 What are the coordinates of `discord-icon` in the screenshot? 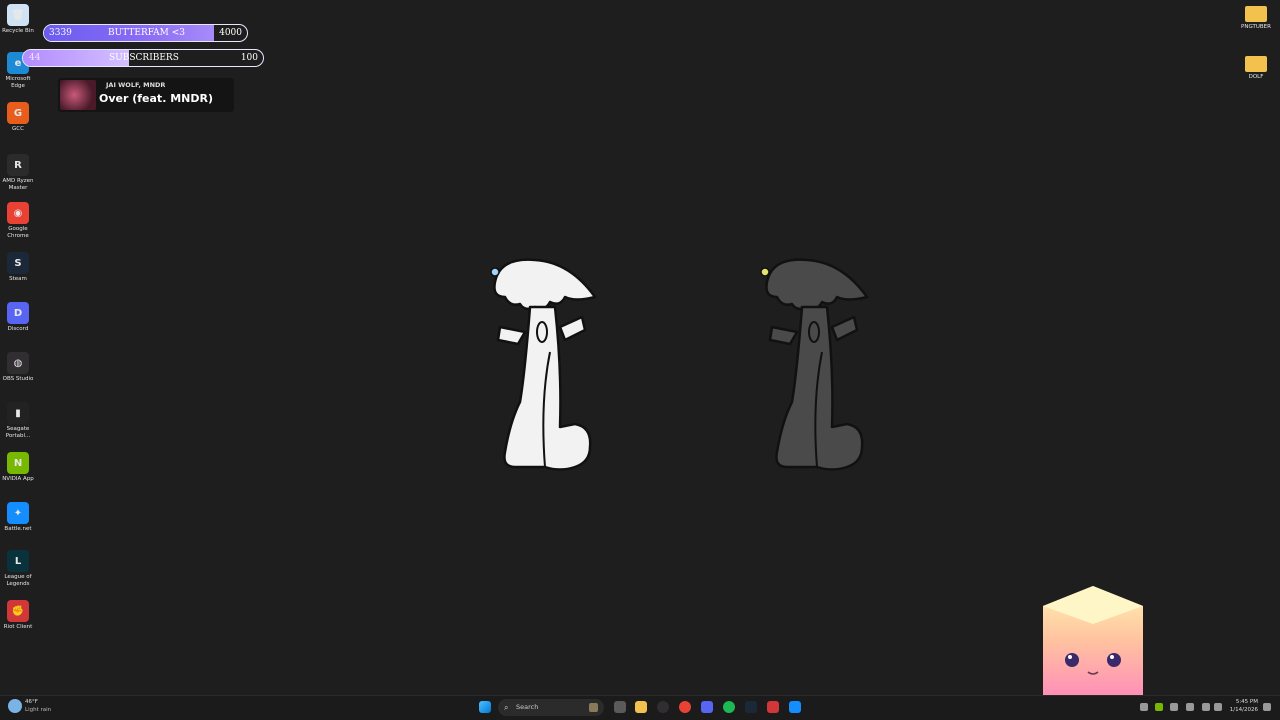 It's located at (707, 707).